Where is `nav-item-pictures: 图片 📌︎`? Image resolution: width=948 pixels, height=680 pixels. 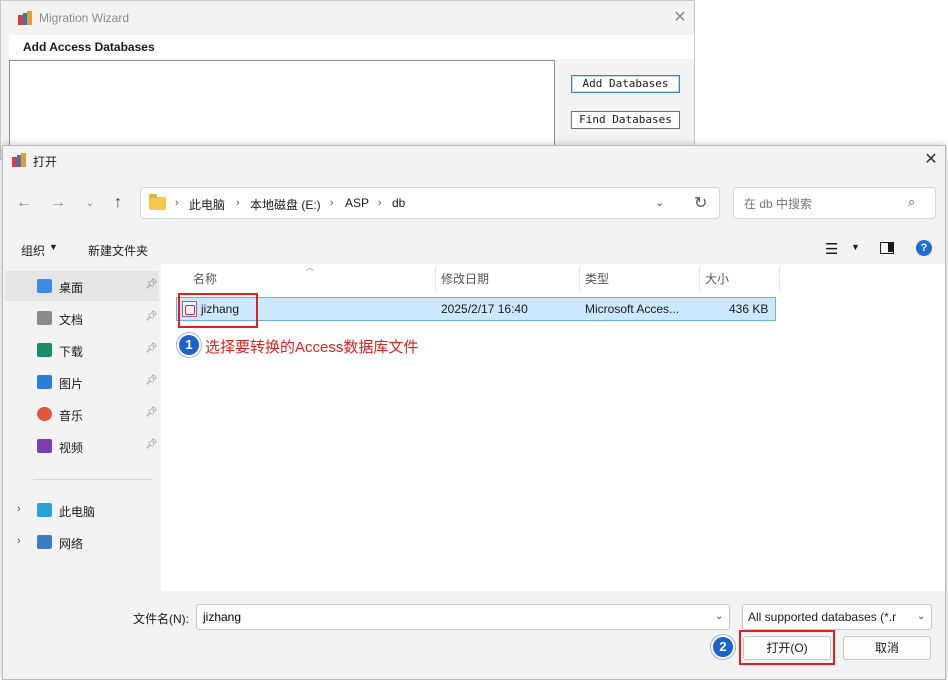
nav-item-pictures: 图片 📌︎ is located at coordinates (82, 382).